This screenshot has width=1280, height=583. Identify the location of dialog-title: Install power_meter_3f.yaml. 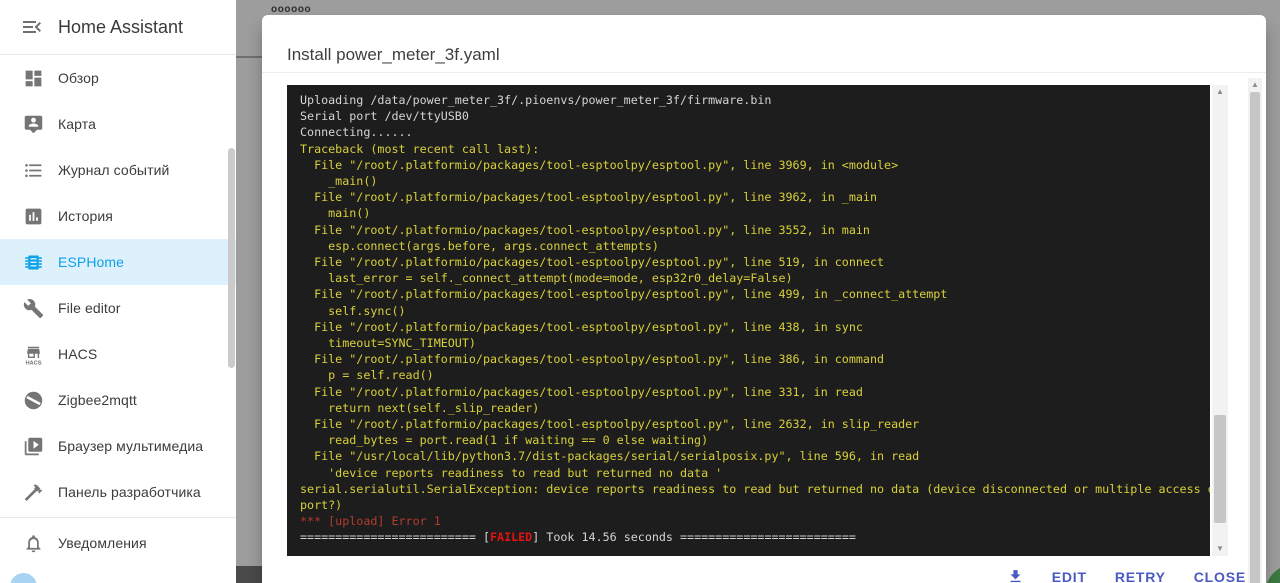
(393, 54).